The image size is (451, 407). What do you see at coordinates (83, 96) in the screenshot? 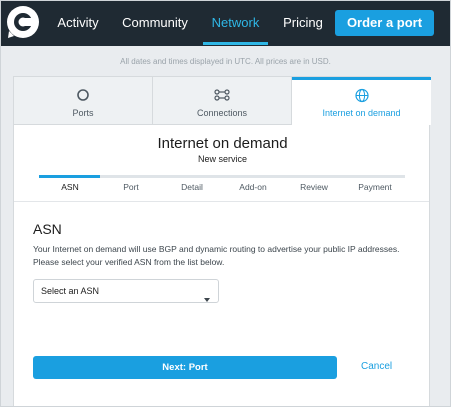
I see `circle-icon` at bounding box center [83, 96].